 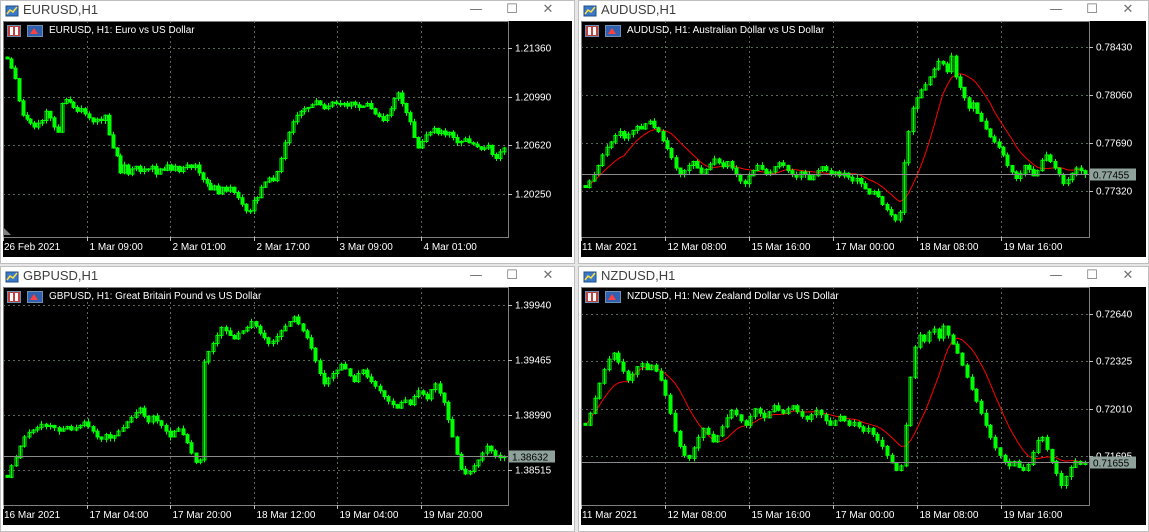 What do you see at coordinates (533, 416) in the screenshot?
I see `price-label: 1.38990` at bounding box center [533, 416].